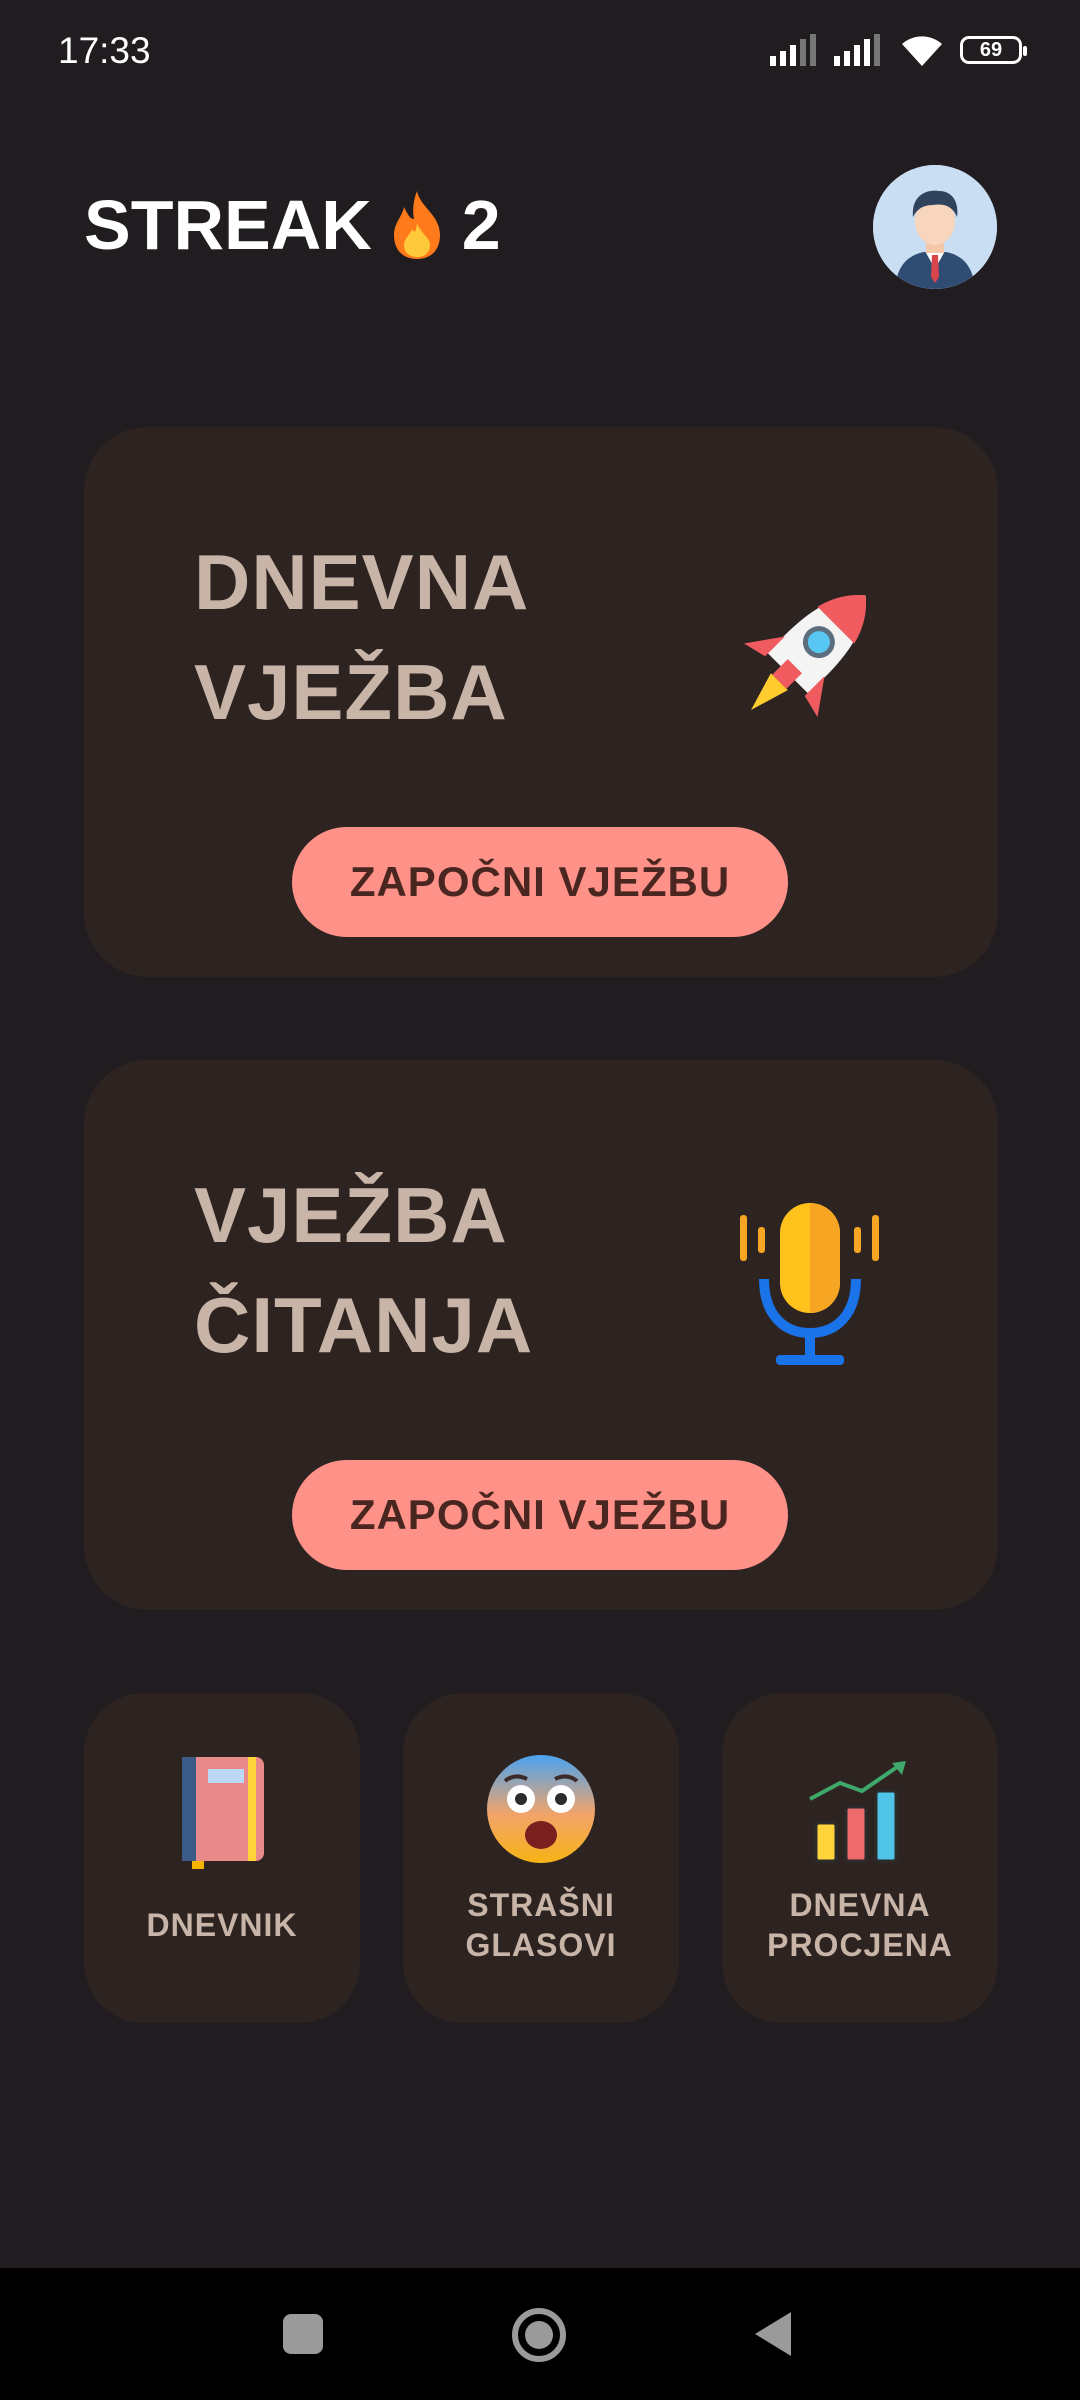  What do you see at coordinates (805, 656) in the screenshot?
I see `rocket-icon` at bounding box center [805, 656].